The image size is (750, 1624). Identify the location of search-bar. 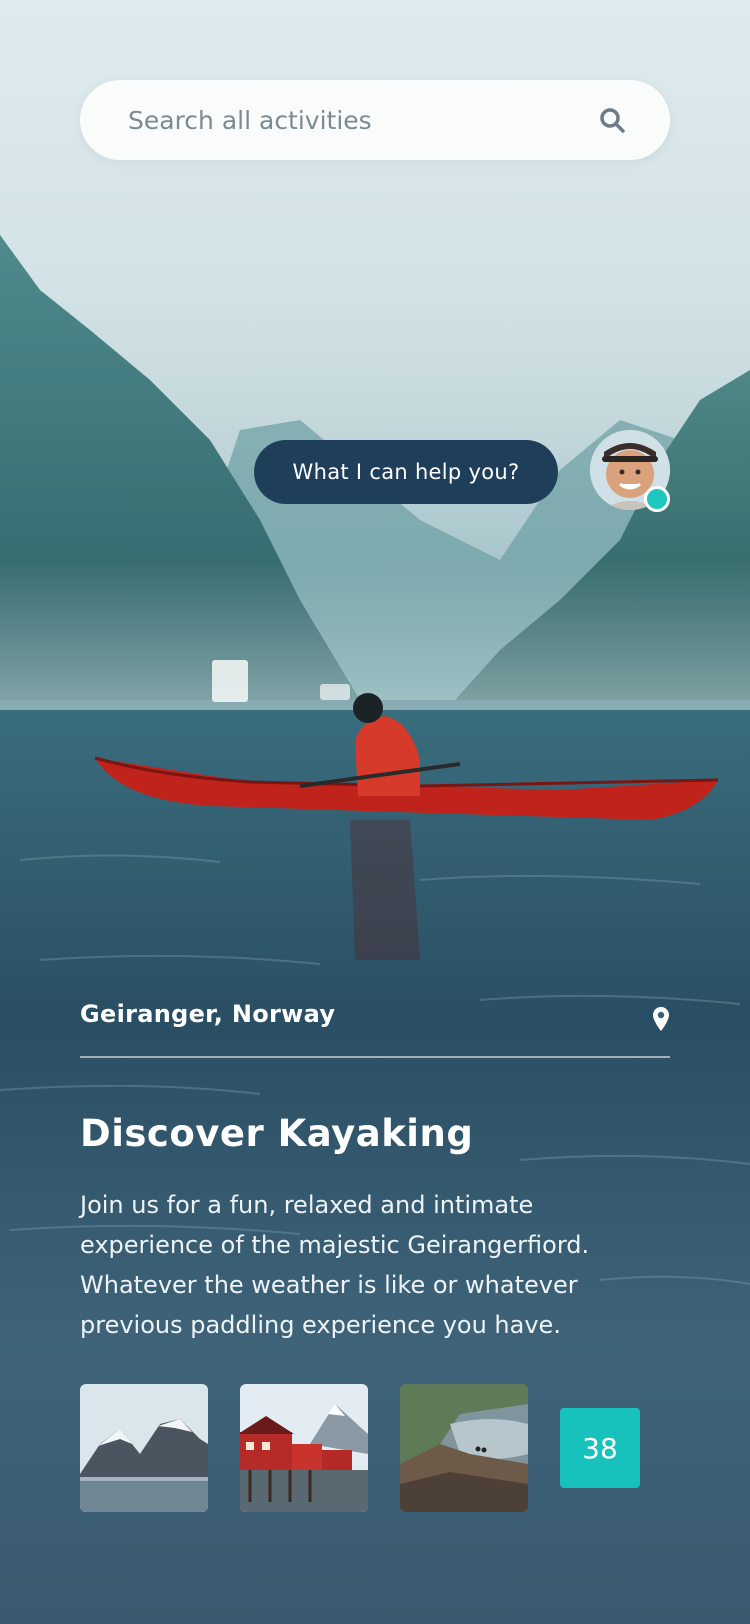
(375, 120).